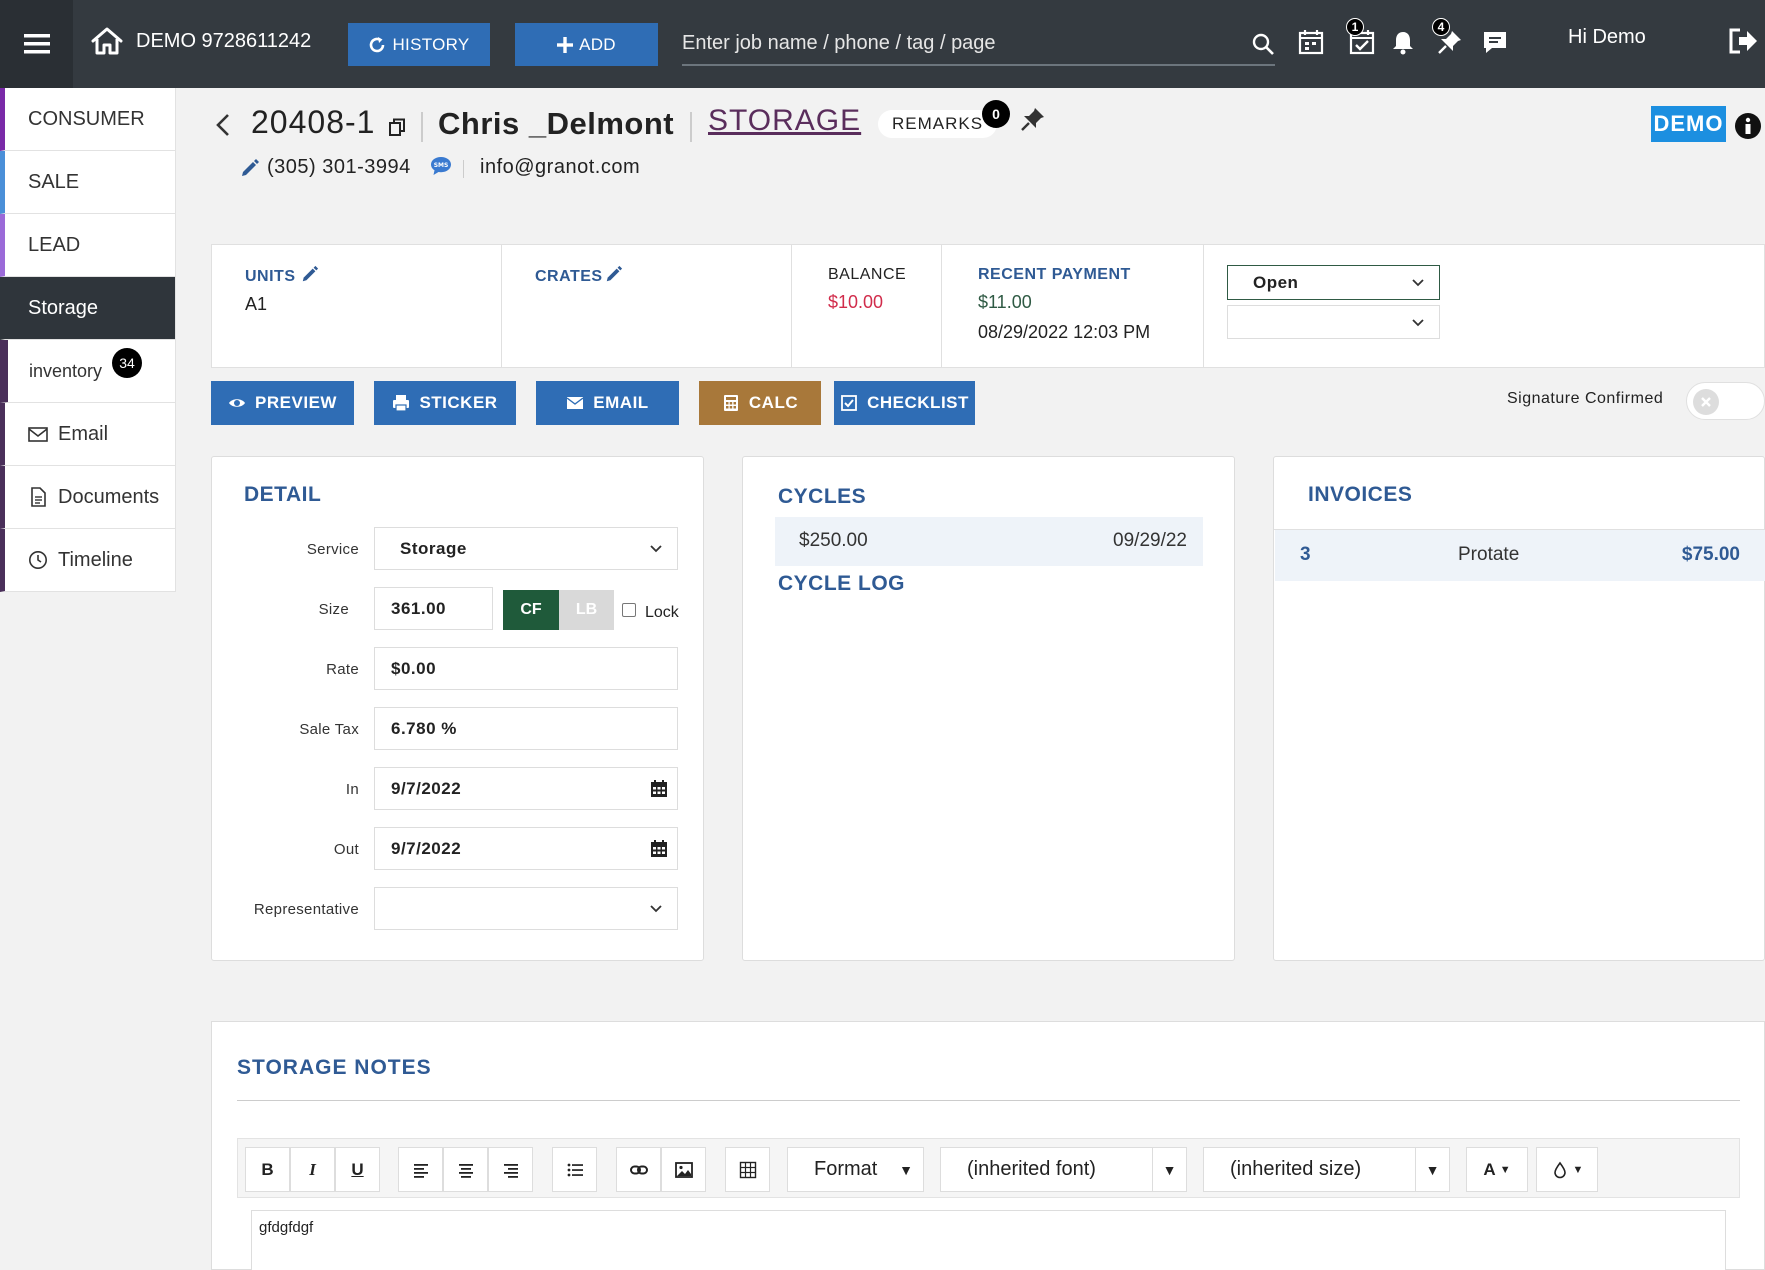  Describe the element at coordinates (200, 41) in the screenshot. I see `home-link: DEMO 9728611242` at that location.